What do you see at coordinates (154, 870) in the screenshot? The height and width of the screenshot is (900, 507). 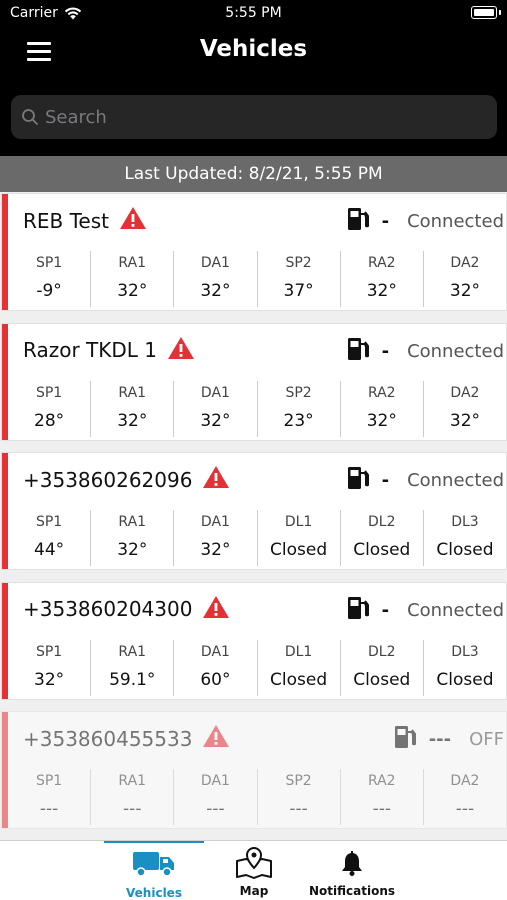 I see `tab-vehicles: Vehicles` at bounding box center [154, 870].